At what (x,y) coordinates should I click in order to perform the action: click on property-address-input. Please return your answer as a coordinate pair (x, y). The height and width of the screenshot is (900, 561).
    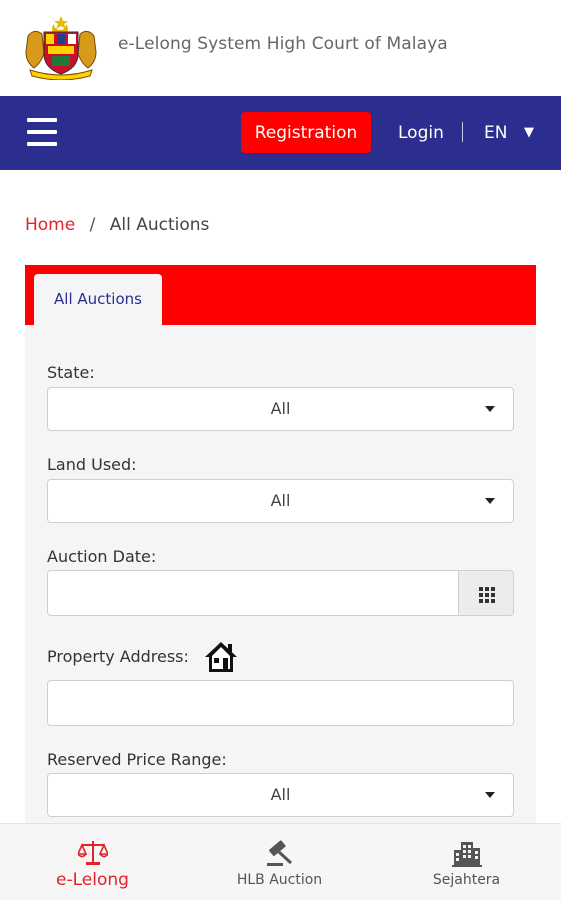
    Looking at the image, I should click on (280, 703).